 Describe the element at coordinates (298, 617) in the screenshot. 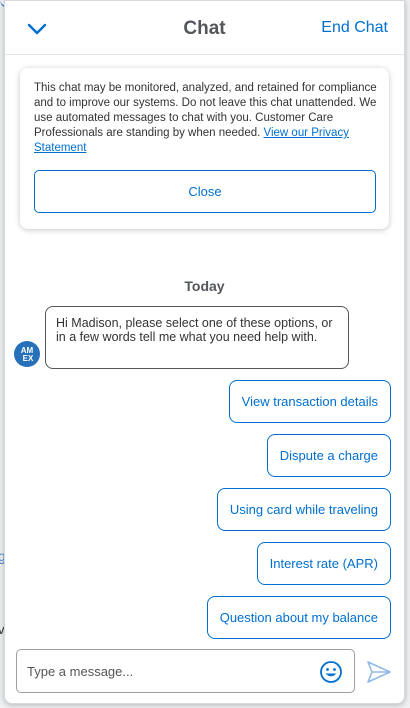

I see `quick-reply-question-about-balance: Question about my balance` at that location.